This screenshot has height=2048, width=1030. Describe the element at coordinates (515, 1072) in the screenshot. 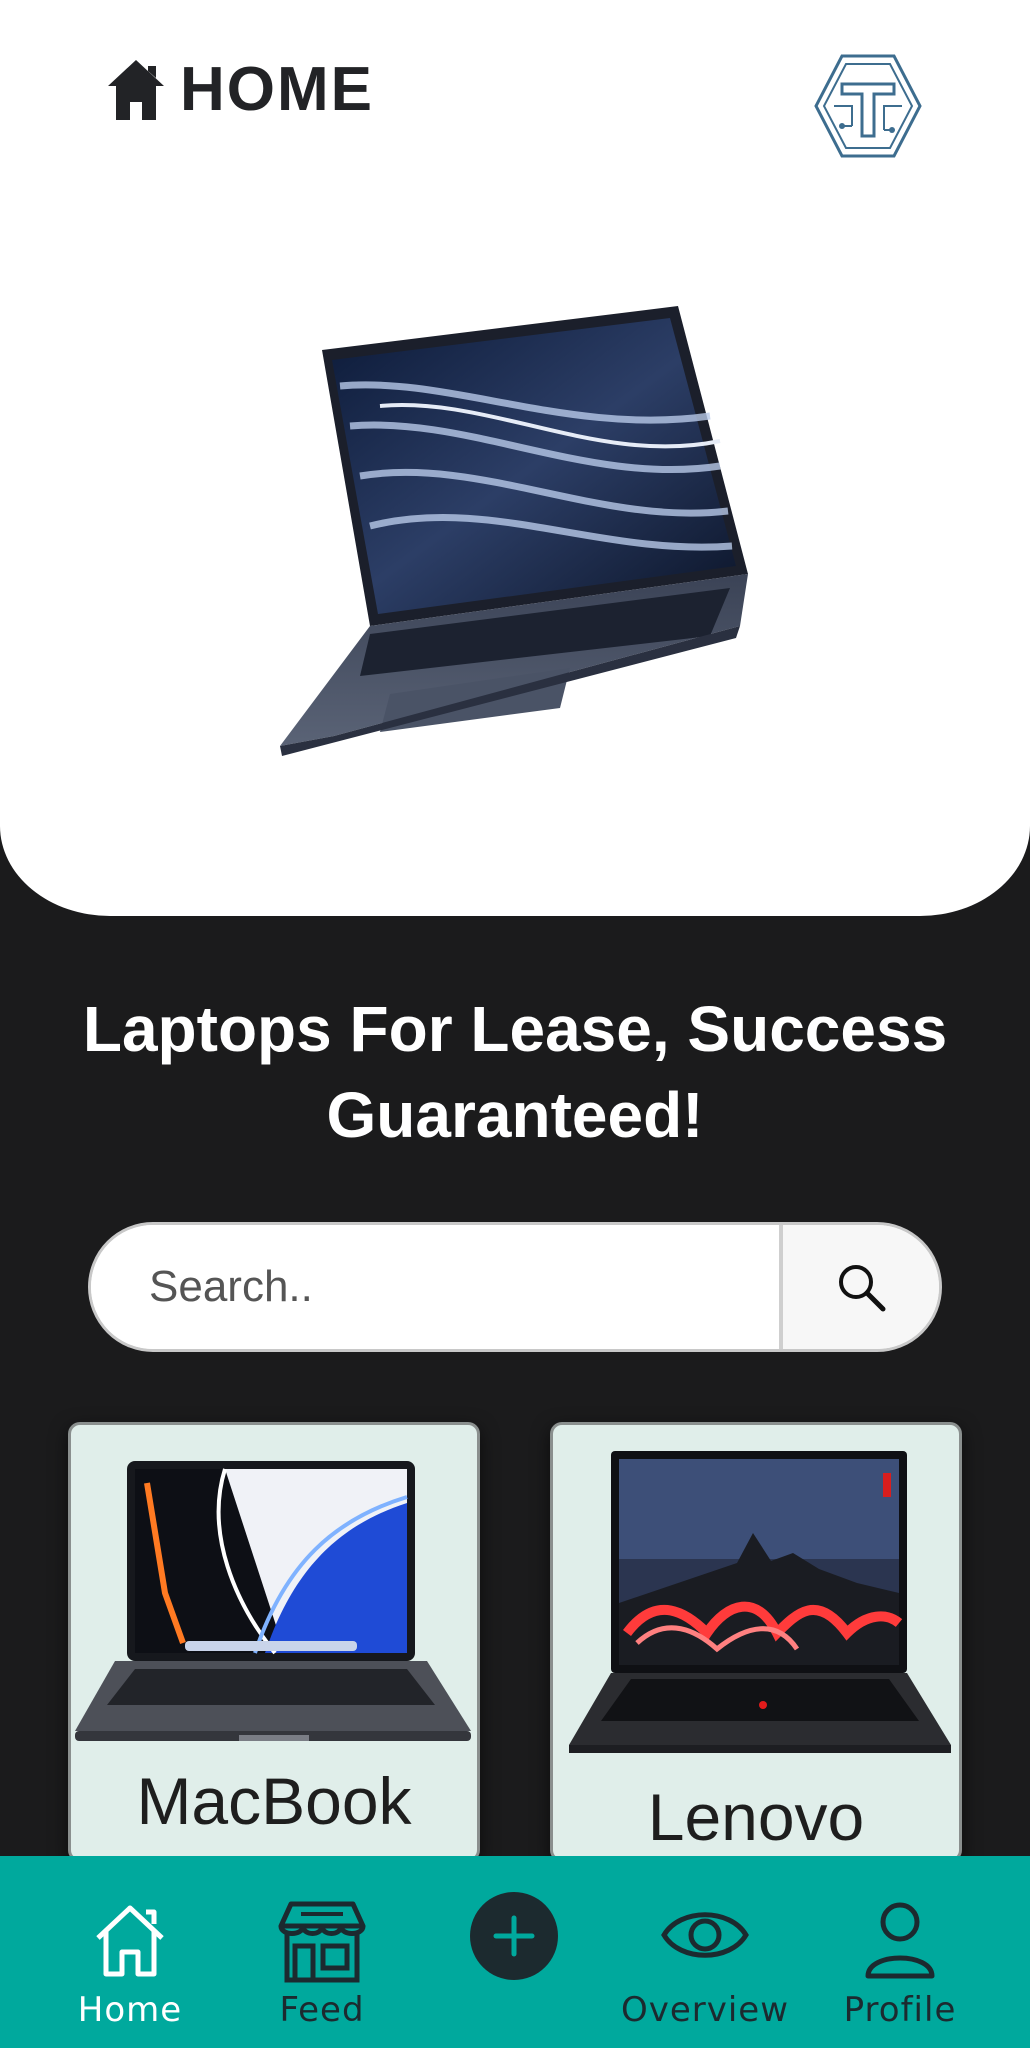

I see `tagline: Laptops For Lease, Success Guaranteed!` at that location.